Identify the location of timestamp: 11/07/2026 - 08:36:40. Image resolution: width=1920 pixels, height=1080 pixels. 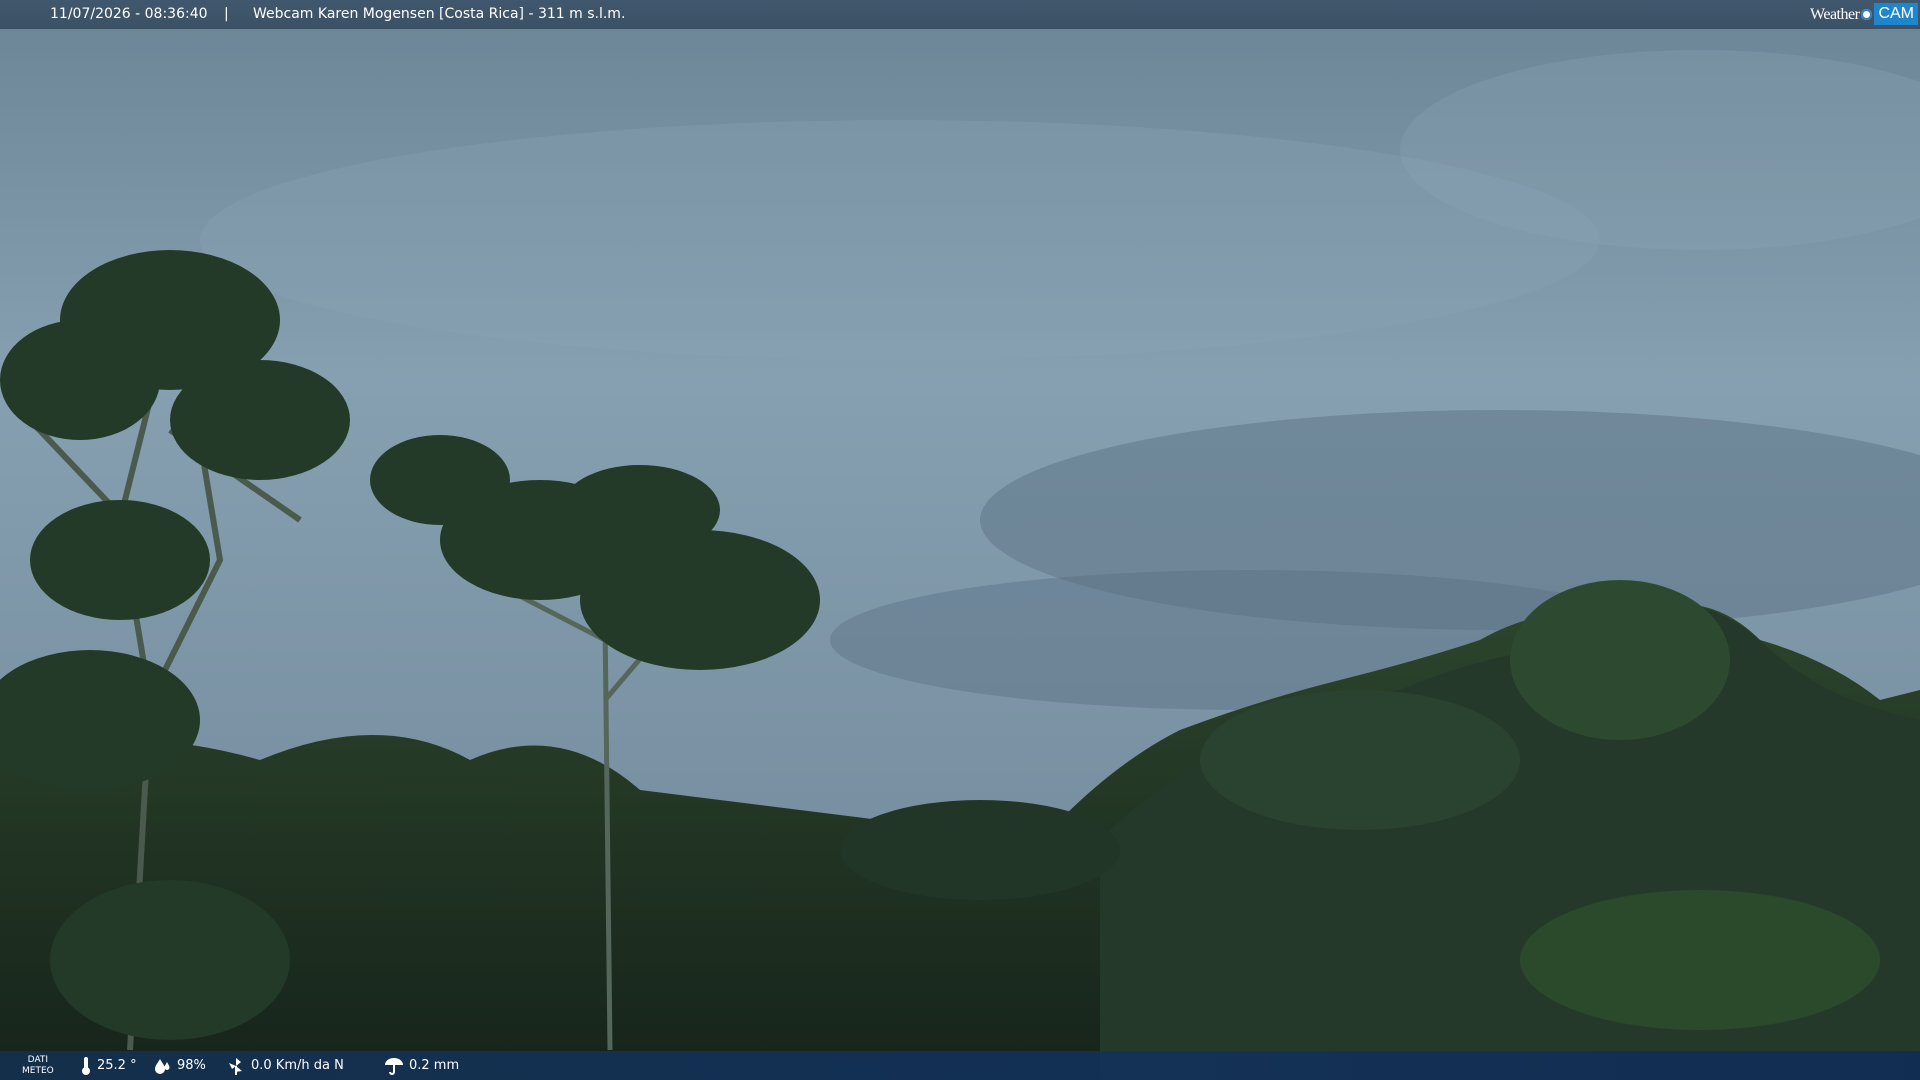
(129, 14).